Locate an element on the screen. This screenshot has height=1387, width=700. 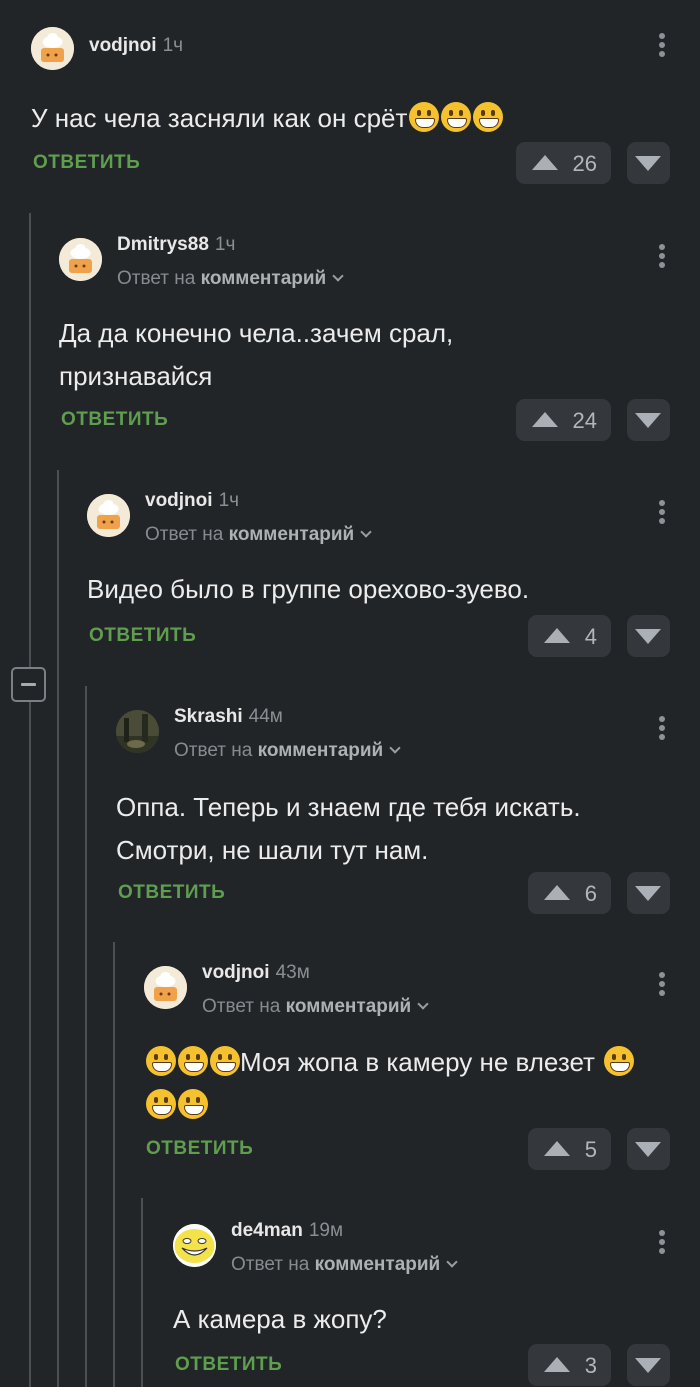
upvote-button: 4 is located at coordinates (569, 636).